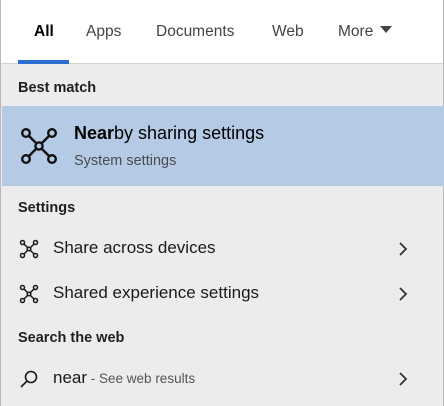 This screenshot has width=444, height=406. What do you see at coordinates (223, 379) in the screenshot?
I see `web-search-result: near - See web results` at bounding box center [223, 379].